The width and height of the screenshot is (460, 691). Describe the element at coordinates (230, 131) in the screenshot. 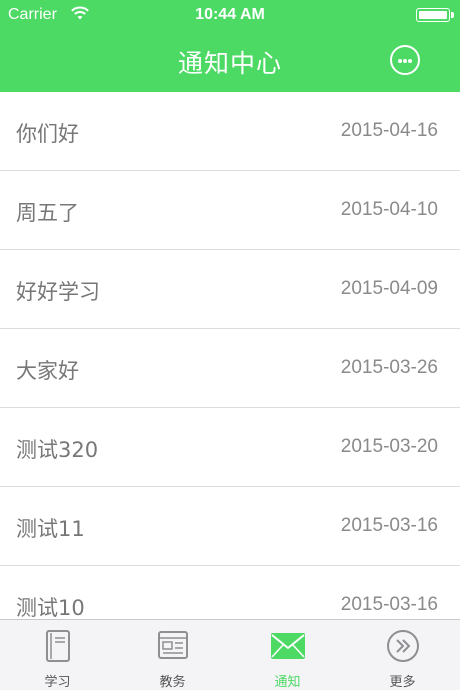

I see `list-item: 你们好 2015-04-16` at that location.